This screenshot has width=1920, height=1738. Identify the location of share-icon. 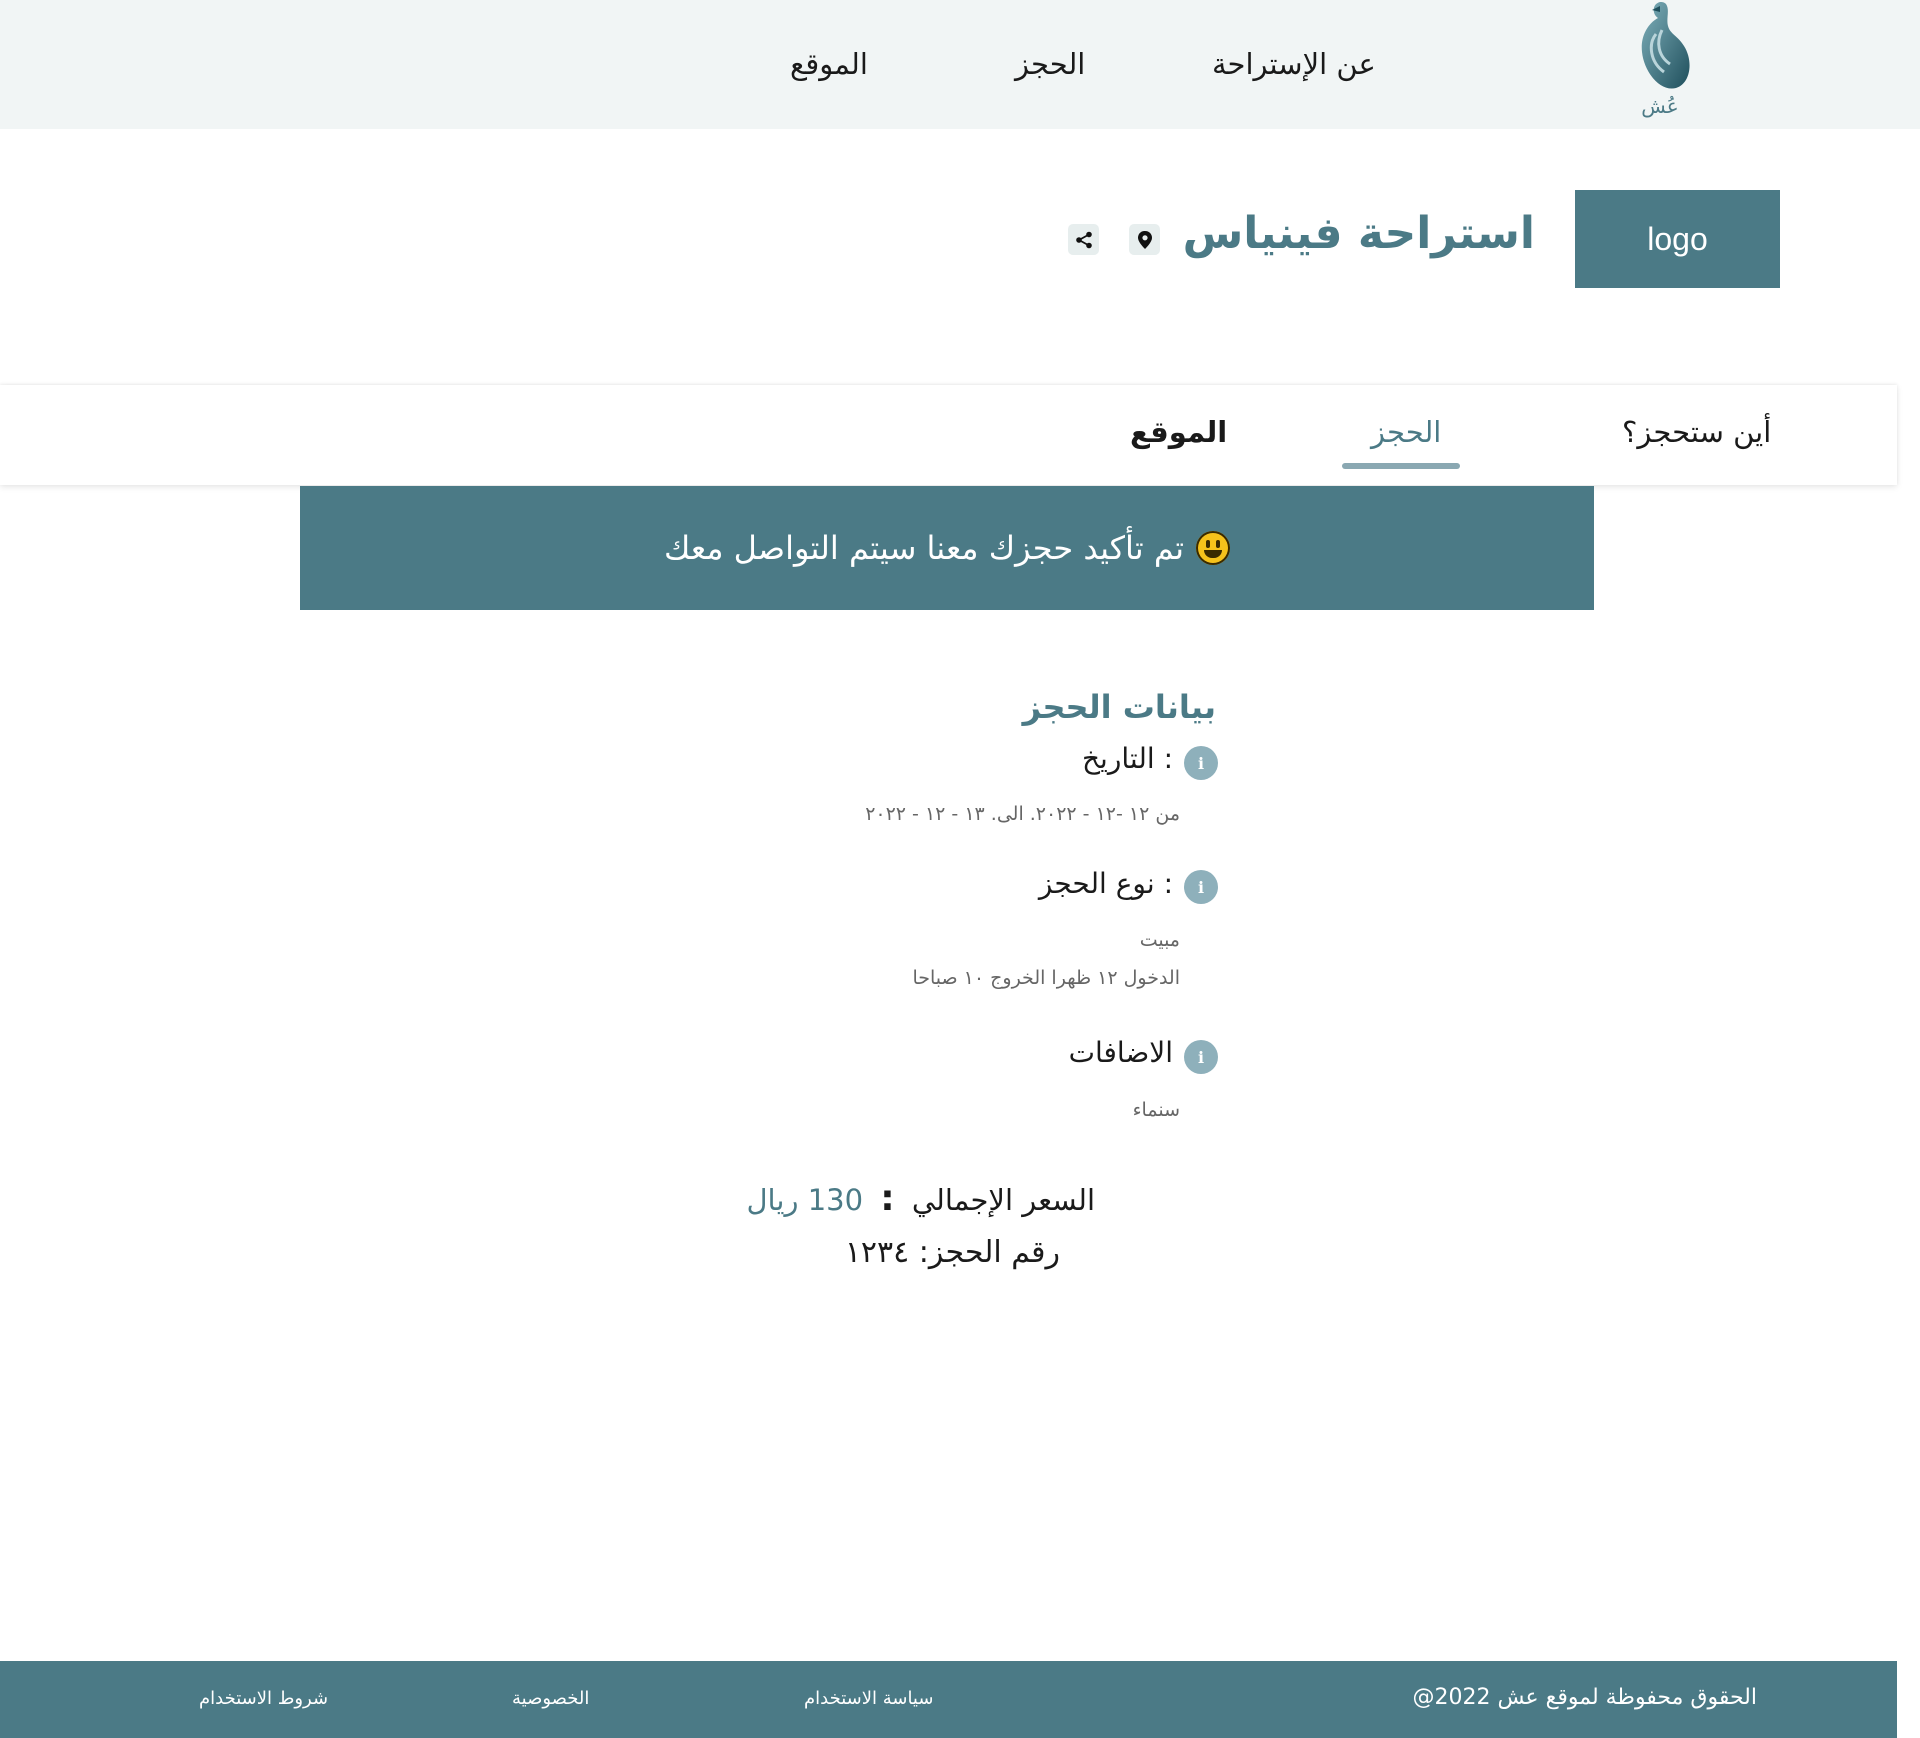
(1083, 239).